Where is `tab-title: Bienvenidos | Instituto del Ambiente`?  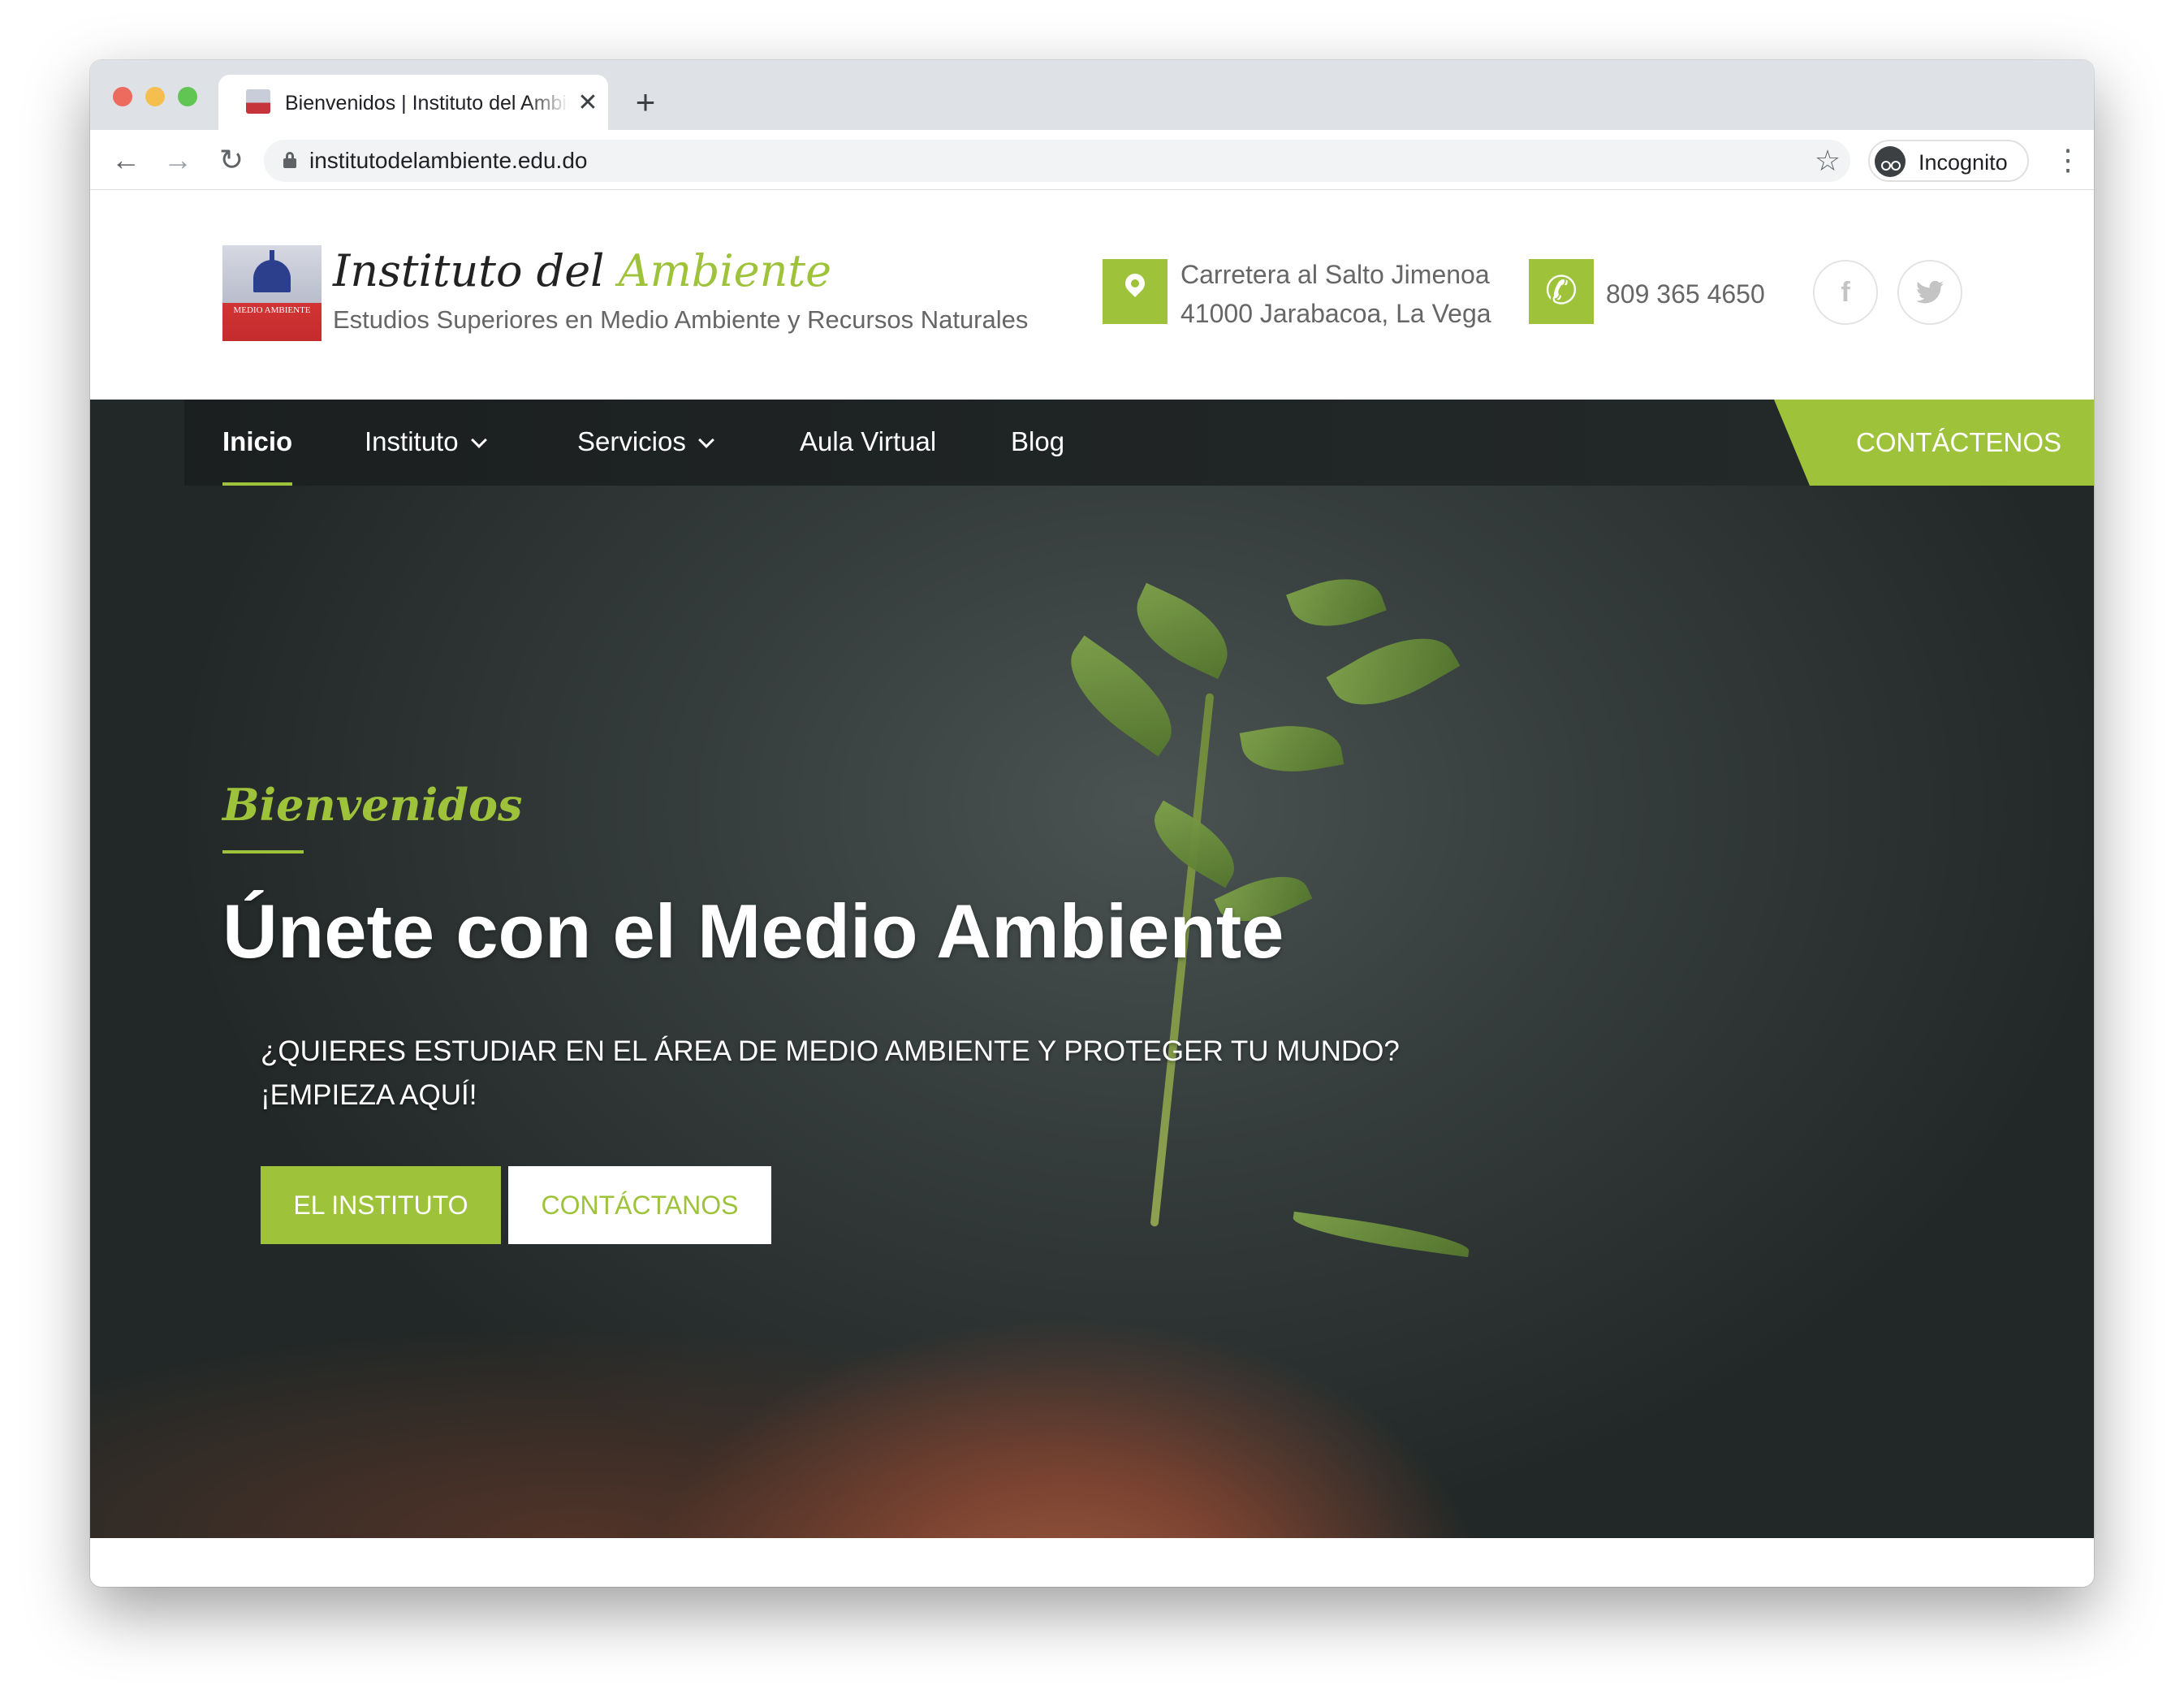 tab-title: Bienvenidos | Instituto del Ambiente is located at coordinates (427, 103).